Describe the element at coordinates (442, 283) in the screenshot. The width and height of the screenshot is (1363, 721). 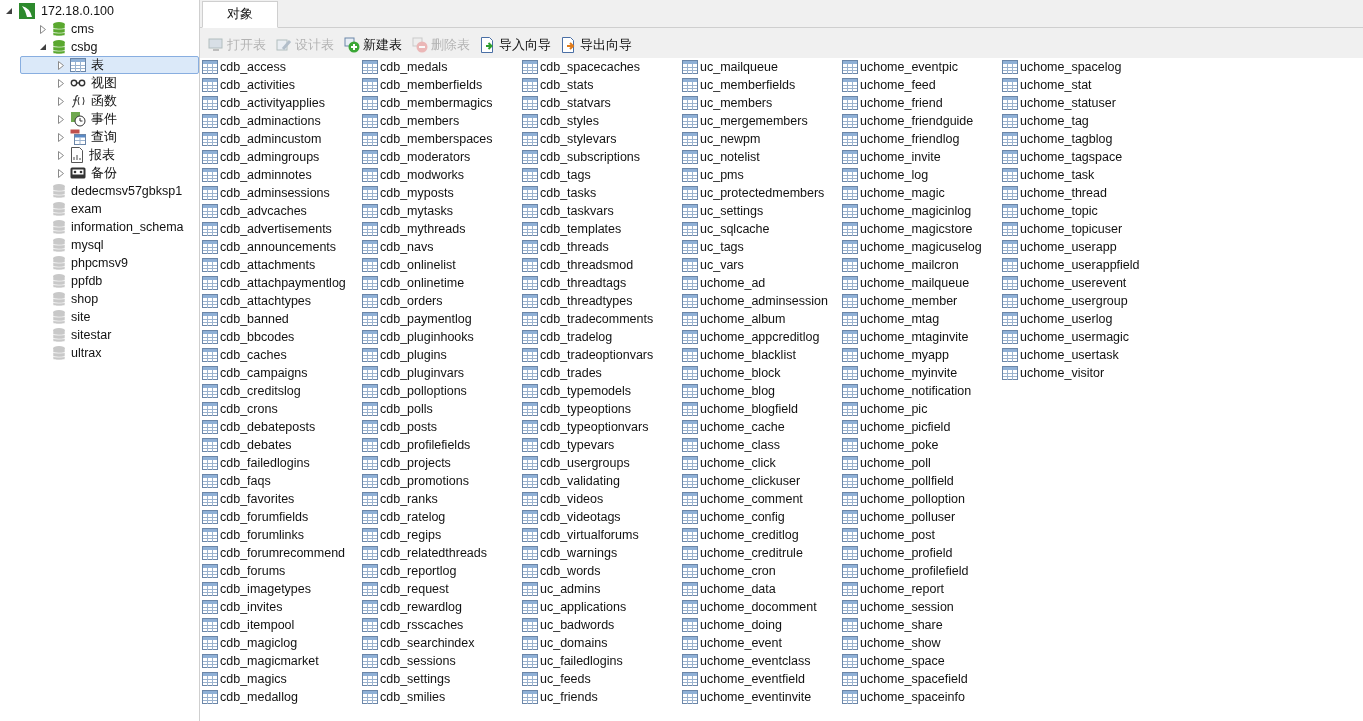
I see `table-item: cdb_onlinetime` at that location.